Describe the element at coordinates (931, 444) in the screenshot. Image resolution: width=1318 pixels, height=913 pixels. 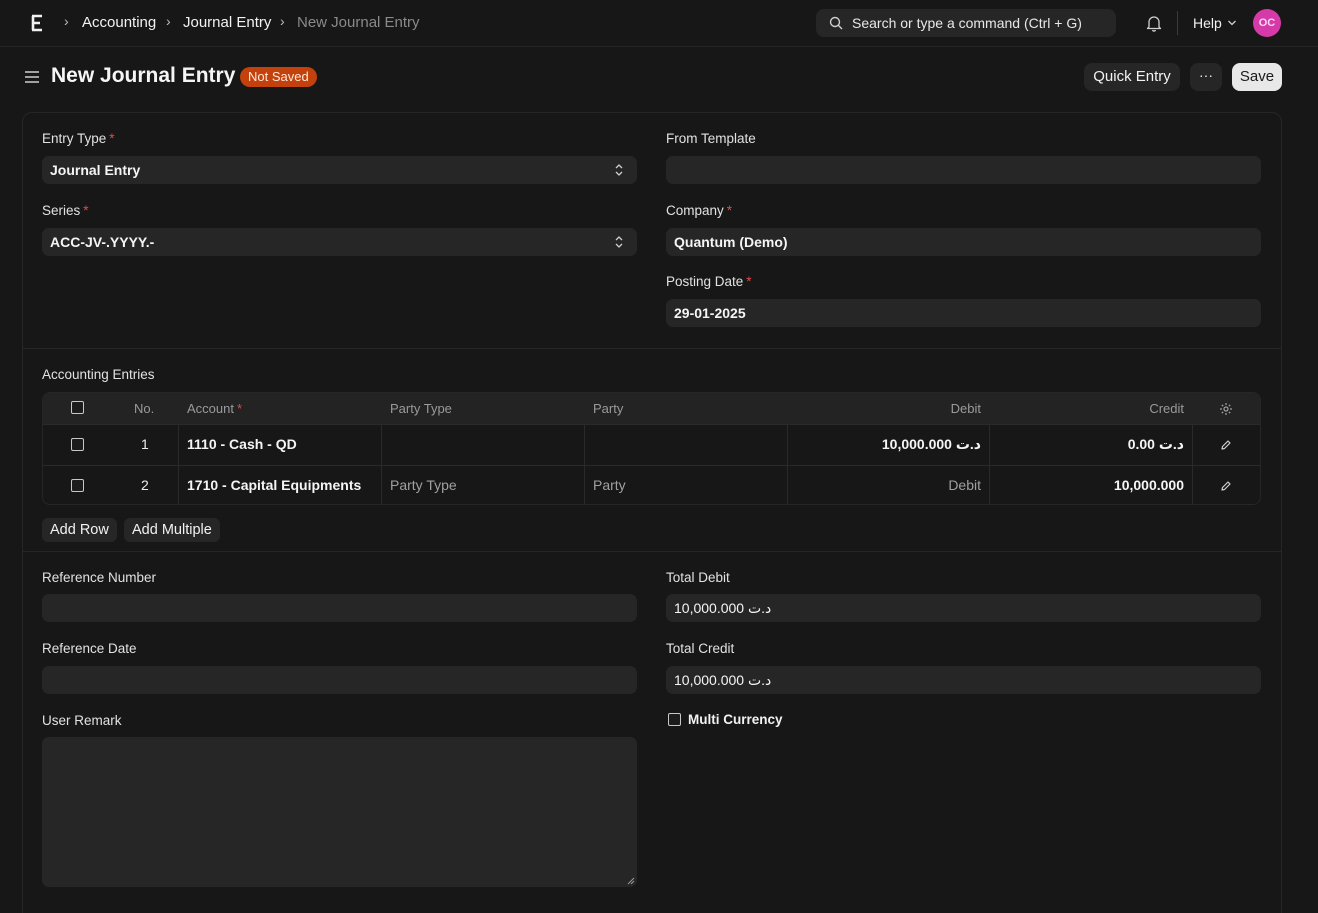
I see `row-debit: د.ت 10,000.000` at that location.